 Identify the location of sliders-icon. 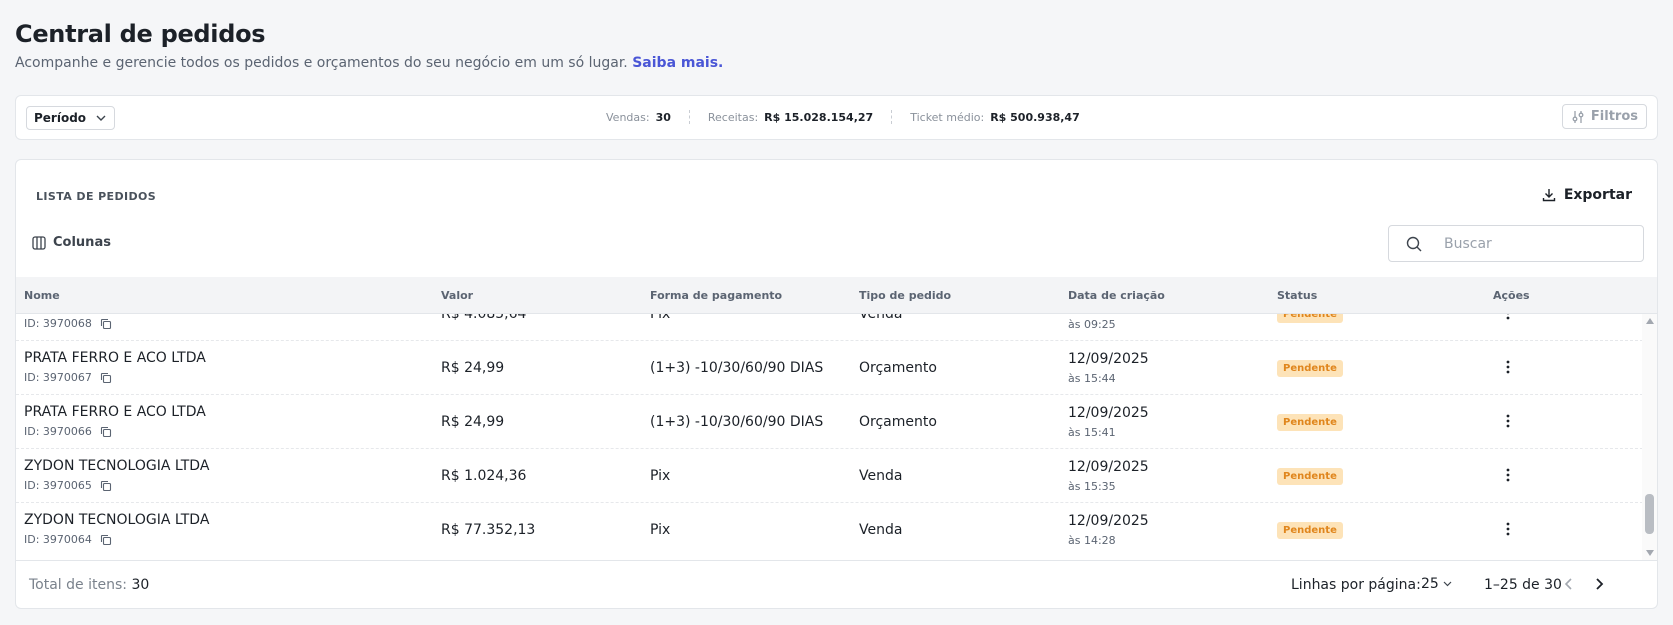
(1578, 116).